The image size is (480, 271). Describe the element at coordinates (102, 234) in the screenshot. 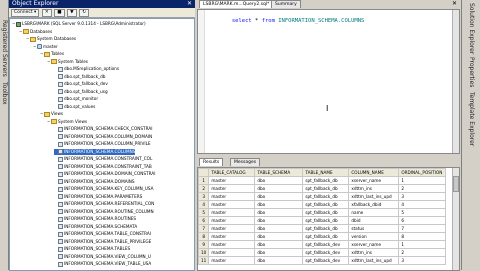

I see `tree-node: INFORMATION_SCHEMA.TABLE_CONSTRAI` at that location.